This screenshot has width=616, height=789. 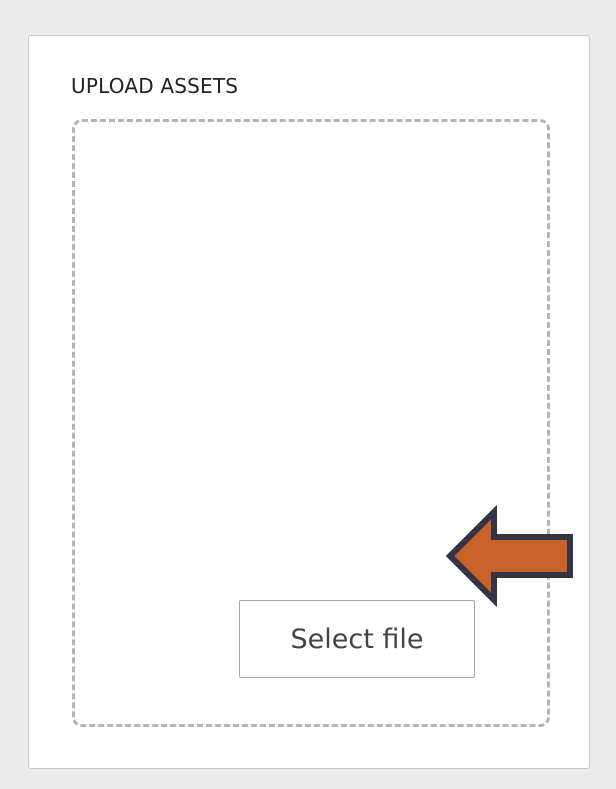 I want to click on left-arrow-icon, so click(x=509, y=556).